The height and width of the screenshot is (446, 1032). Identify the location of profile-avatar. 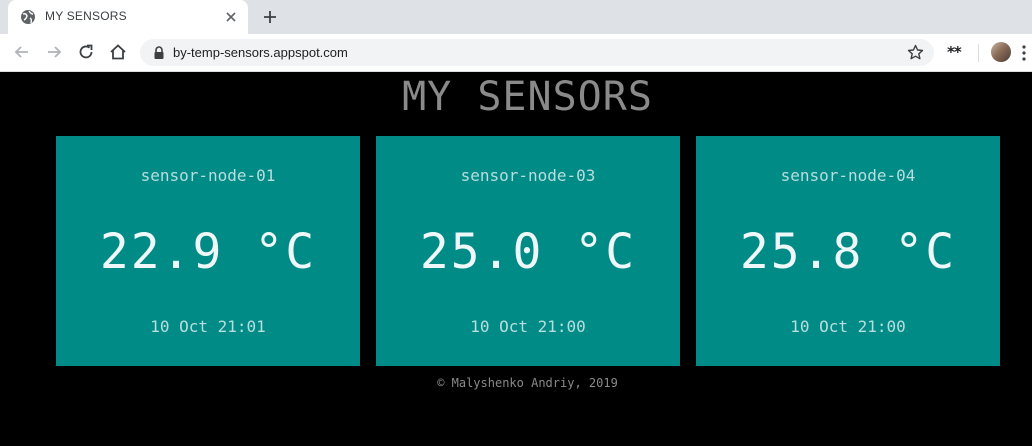
(1001, 52).